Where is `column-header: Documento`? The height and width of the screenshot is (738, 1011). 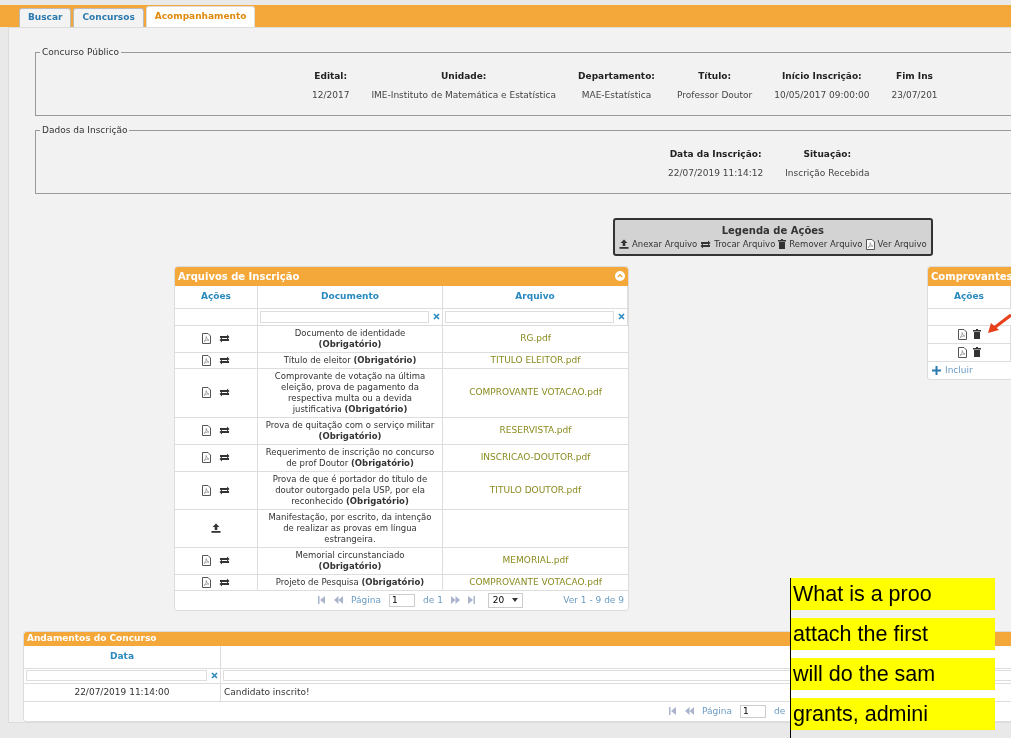 column-header: Documento is located at coordinates (350, 296).